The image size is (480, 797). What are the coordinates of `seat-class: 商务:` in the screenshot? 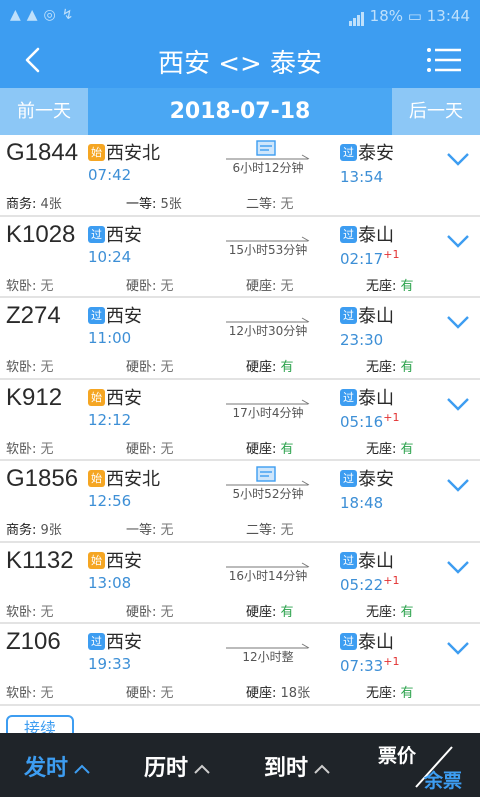 It's located at (21, 530).